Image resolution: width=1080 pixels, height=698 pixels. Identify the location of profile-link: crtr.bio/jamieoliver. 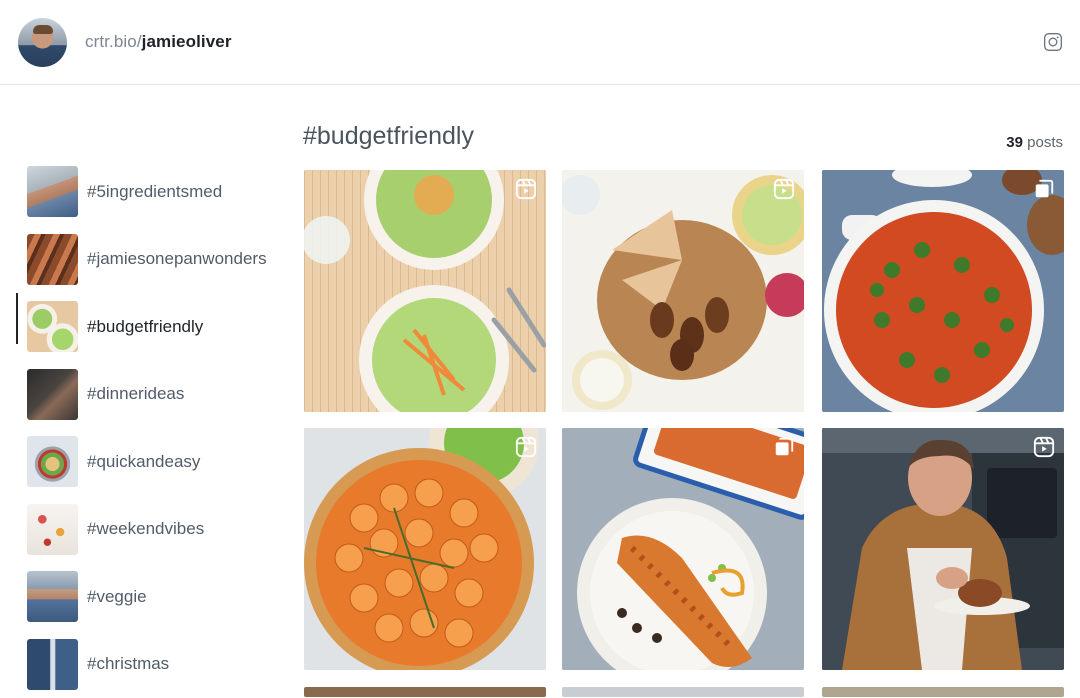
(158, 42).